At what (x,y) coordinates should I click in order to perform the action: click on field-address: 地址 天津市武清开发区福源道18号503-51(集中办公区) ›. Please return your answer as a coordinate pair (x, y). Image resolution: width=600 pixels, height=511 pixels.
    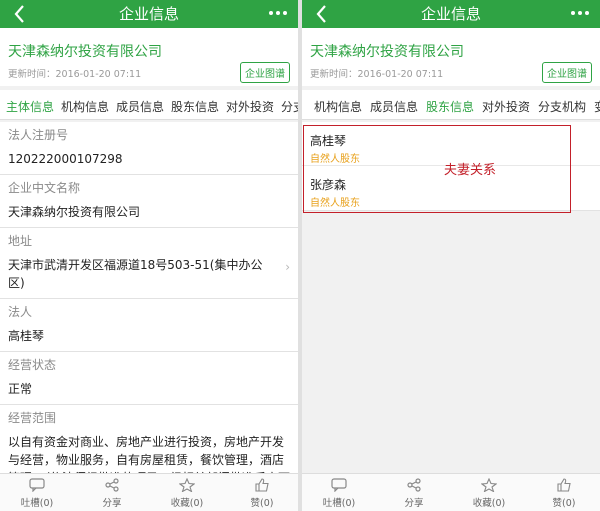
    Looking at the image, I should click on (149, 263).